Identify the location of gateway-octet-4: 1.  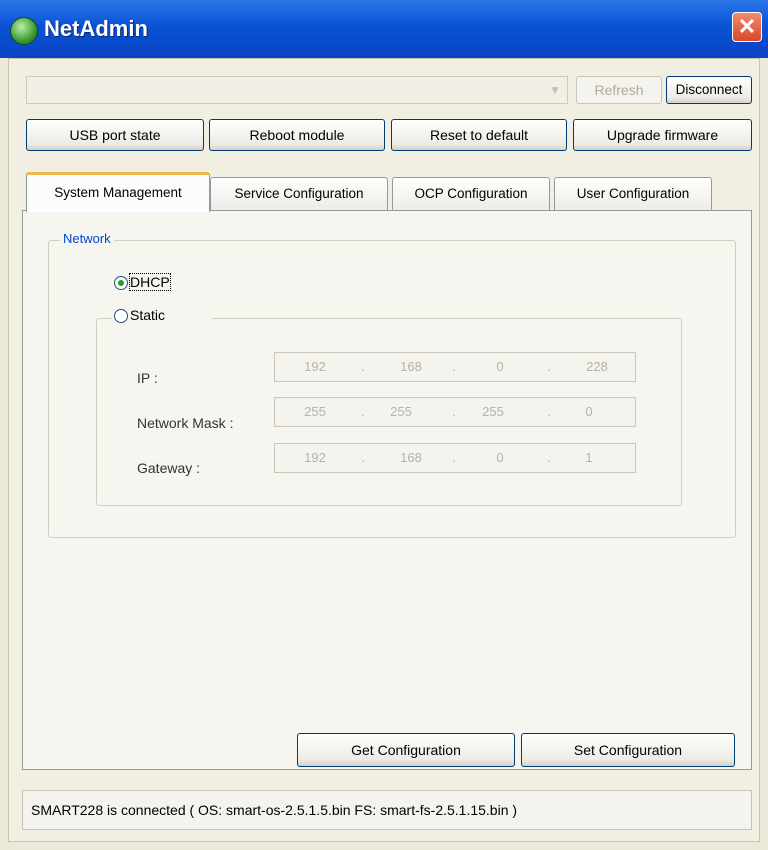
(589, 457).